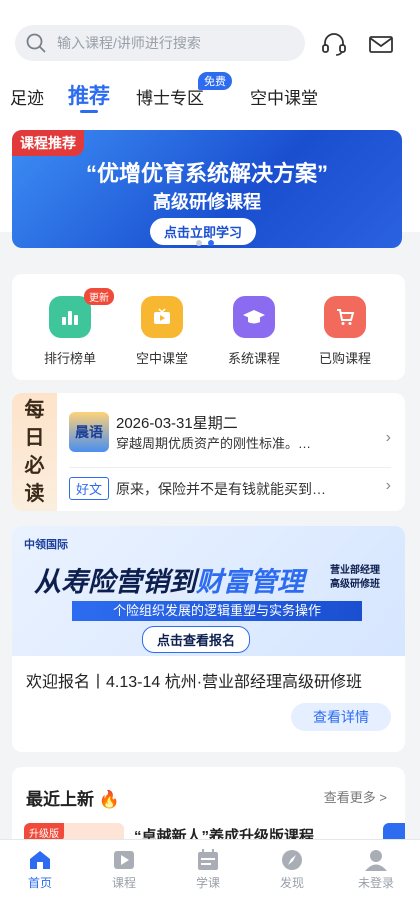  I want to click on daily-date: 2026-03-31星期二, so click(177, 422).